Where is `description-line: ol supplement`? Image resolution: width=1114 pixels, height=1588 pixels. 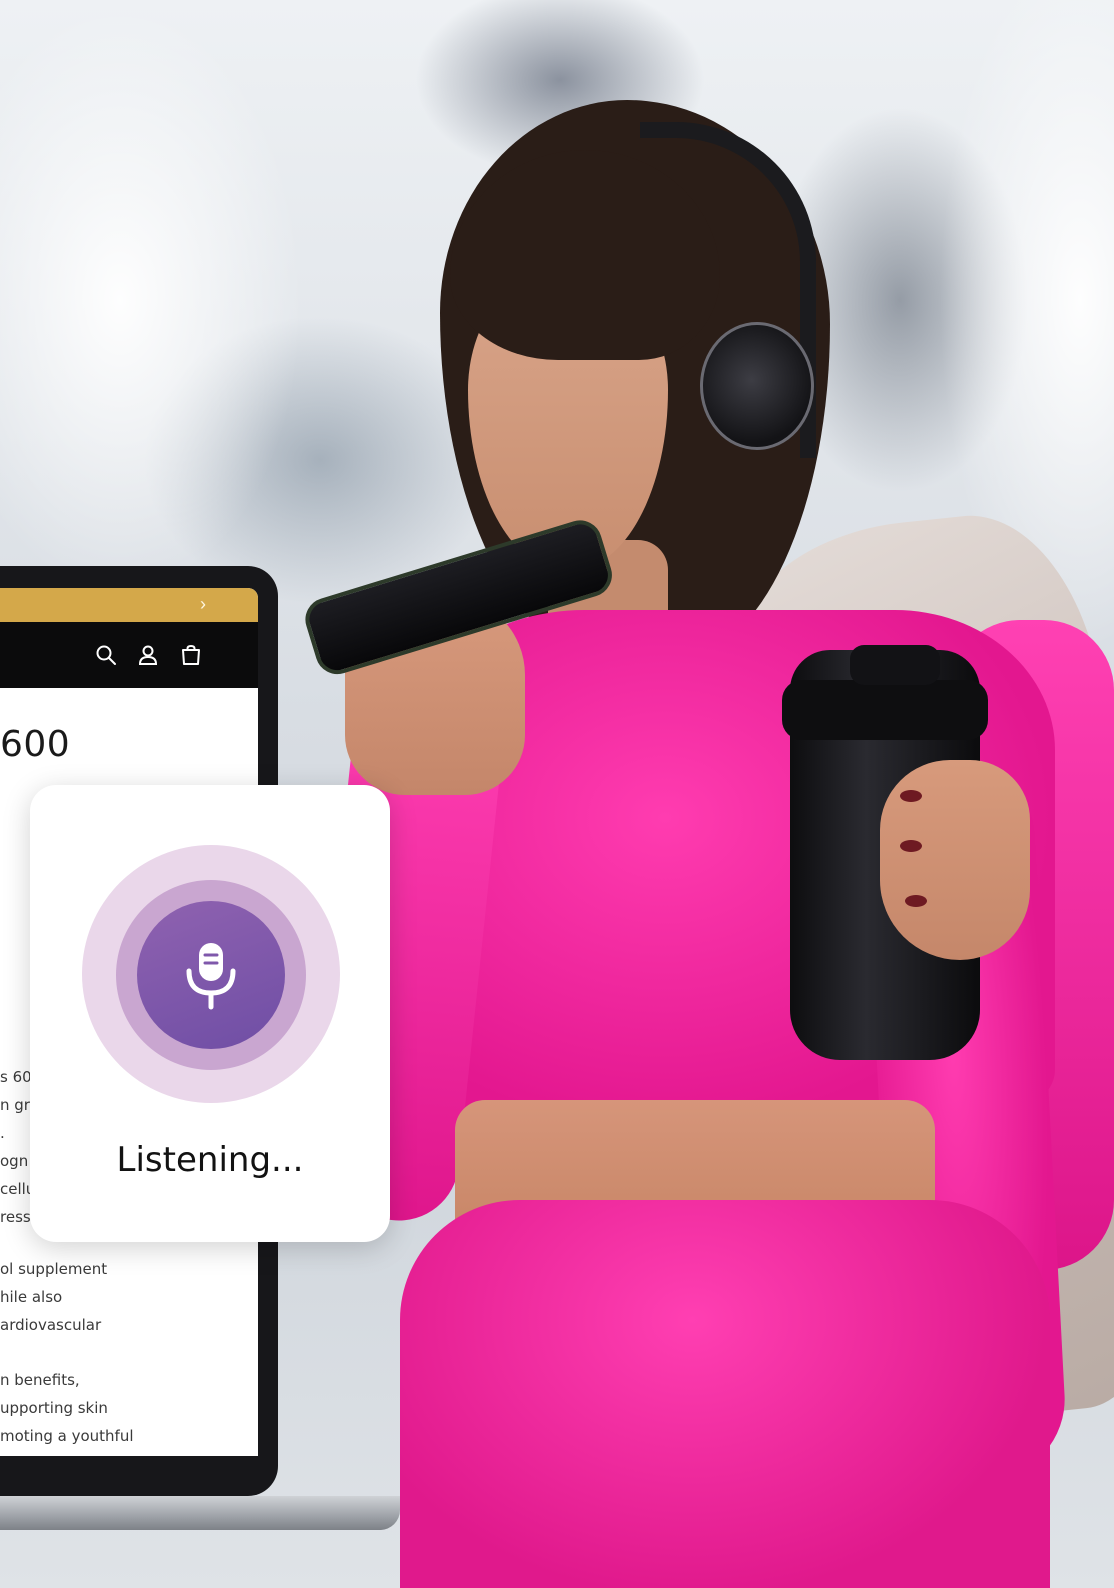
description-line: ol supplement is located at coordinates (54, 1269).